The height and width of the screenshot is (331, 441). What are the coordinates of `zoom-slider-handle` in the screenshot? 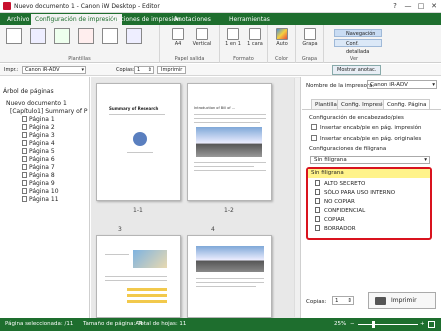 It's located at (373, 324).